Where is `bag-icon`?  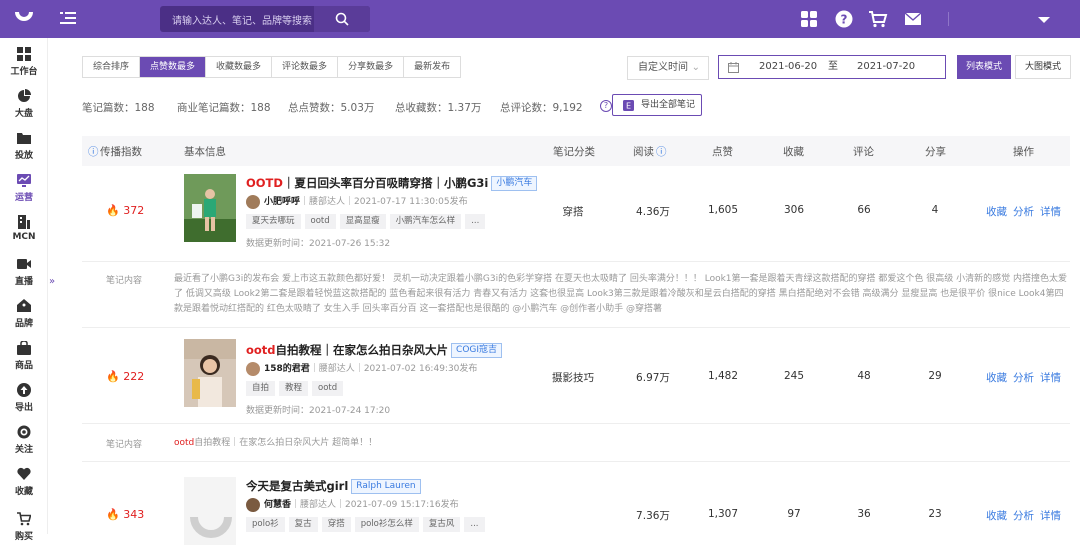 bag-icon is located at coordinates (24, 348).